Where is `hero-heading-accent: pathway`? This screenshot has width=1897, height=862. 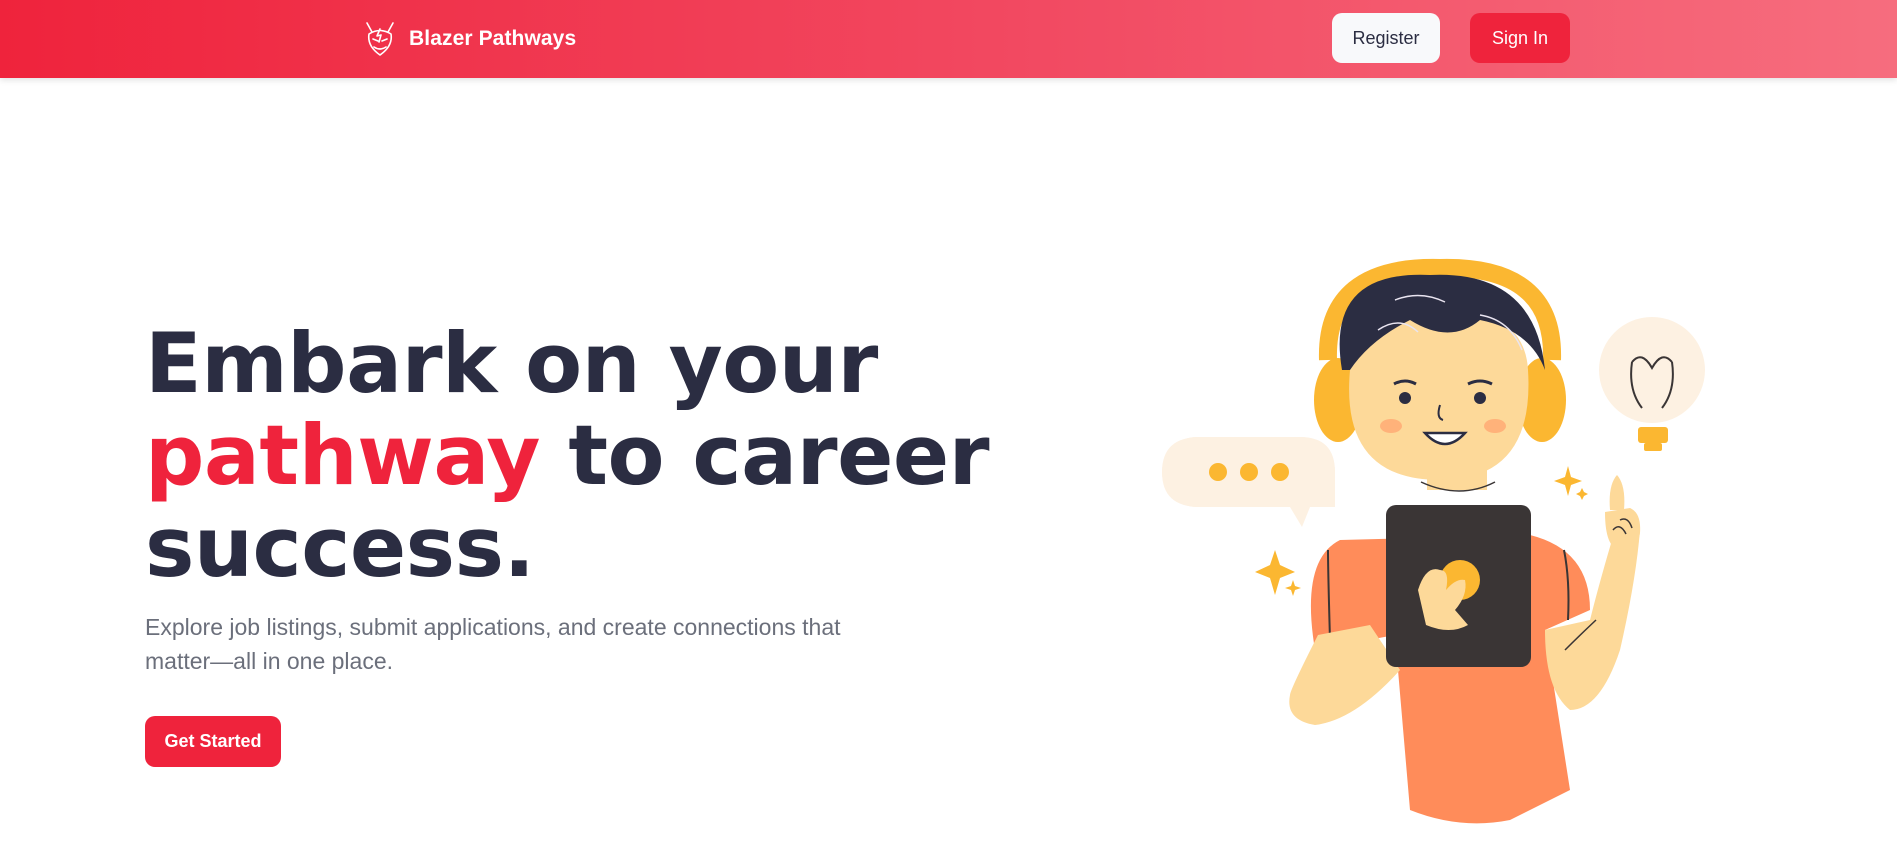
hero-heading-accent: pathway is located at coordinates (342, 455).